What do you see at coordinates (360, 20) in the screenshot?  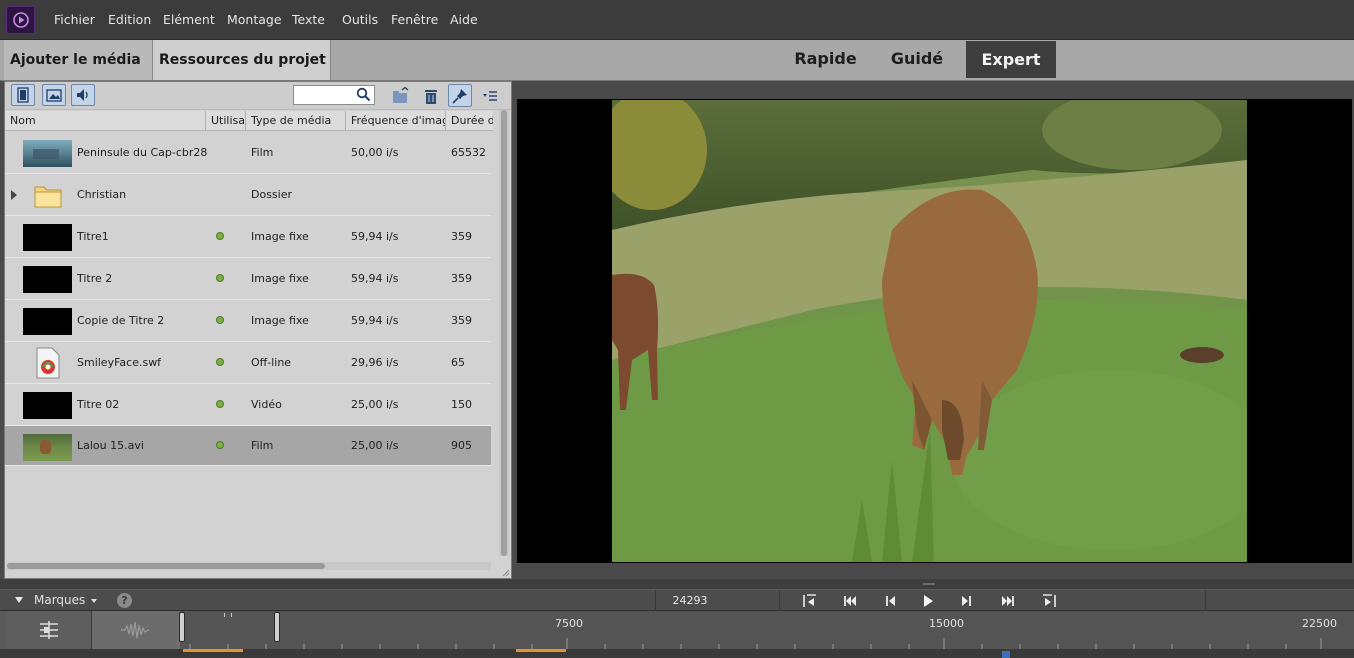 I see `menu-outils: Outils` at bounding box center [360, 20].